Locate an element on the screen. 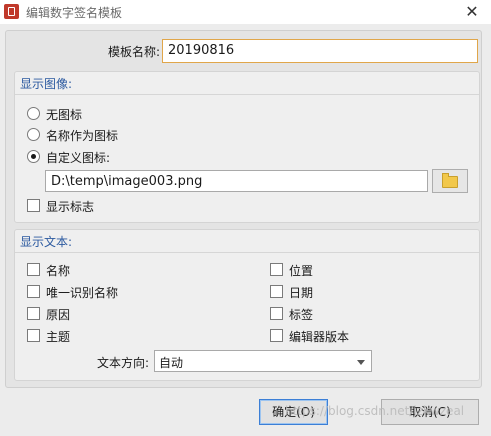  radio-name-as-icon is located at coordinates (33, 134).